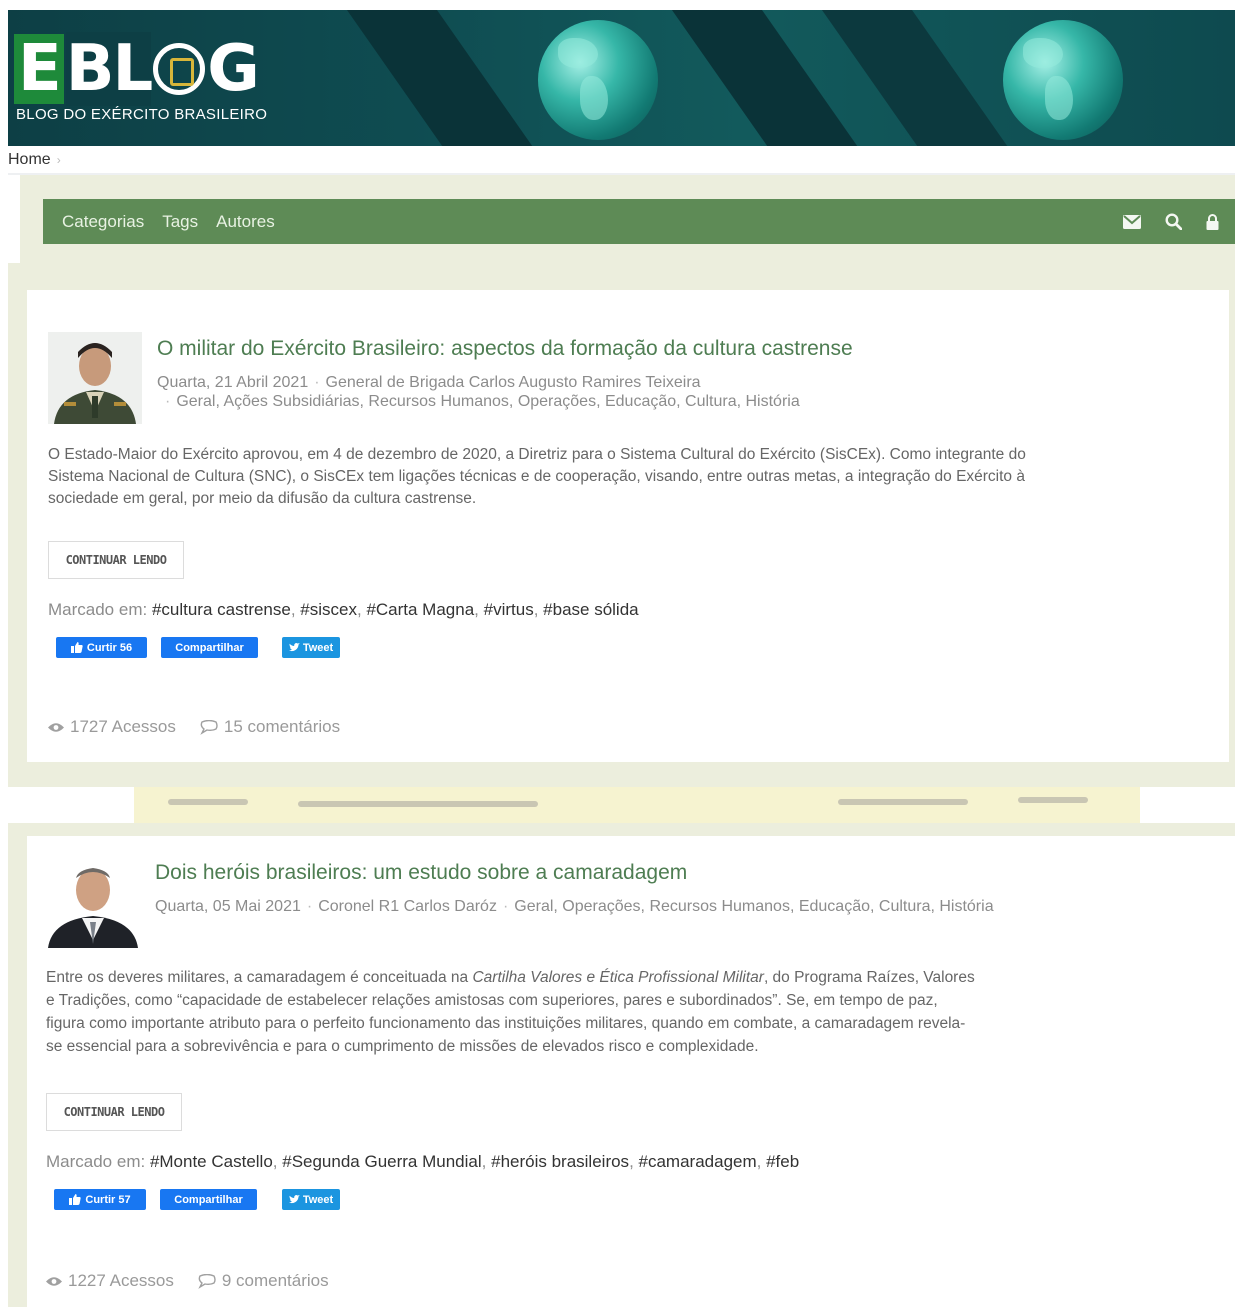 This screenshot has width=1235, height=1307. What do you see at coordinates (123, 726) in the screenshot?
I see `views-count: 1727 Acessos` at bounding box center [123, 726].